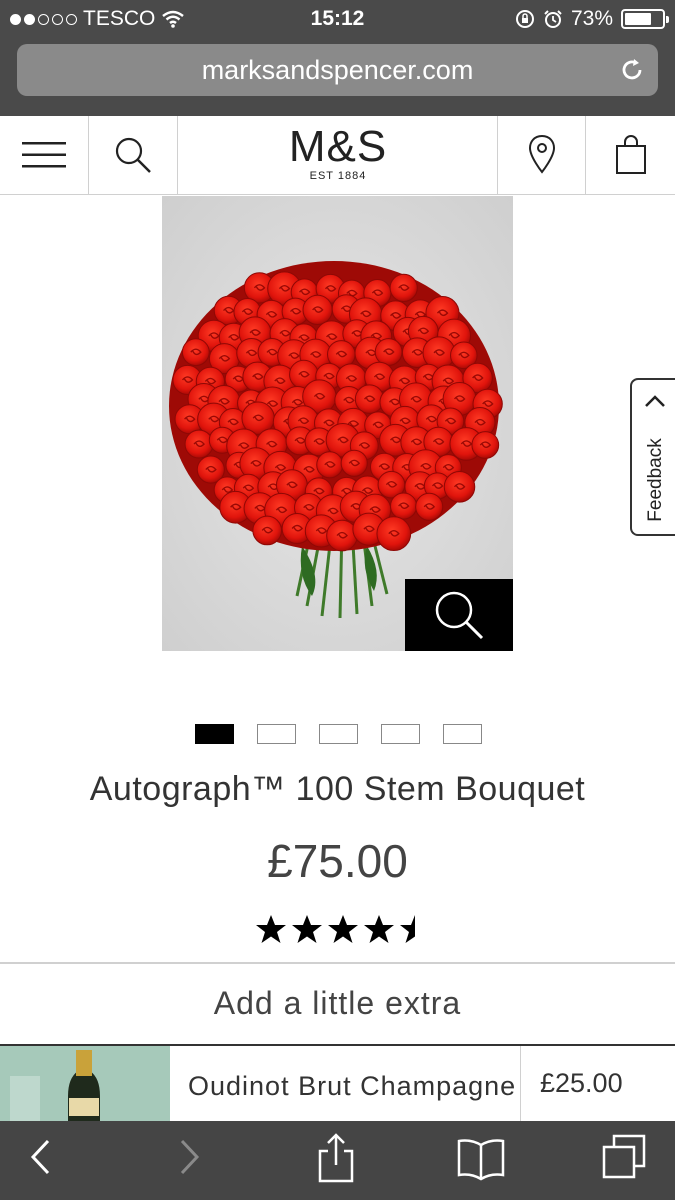  I want to click on zoom-magnifier-icon, so click(459, 615).